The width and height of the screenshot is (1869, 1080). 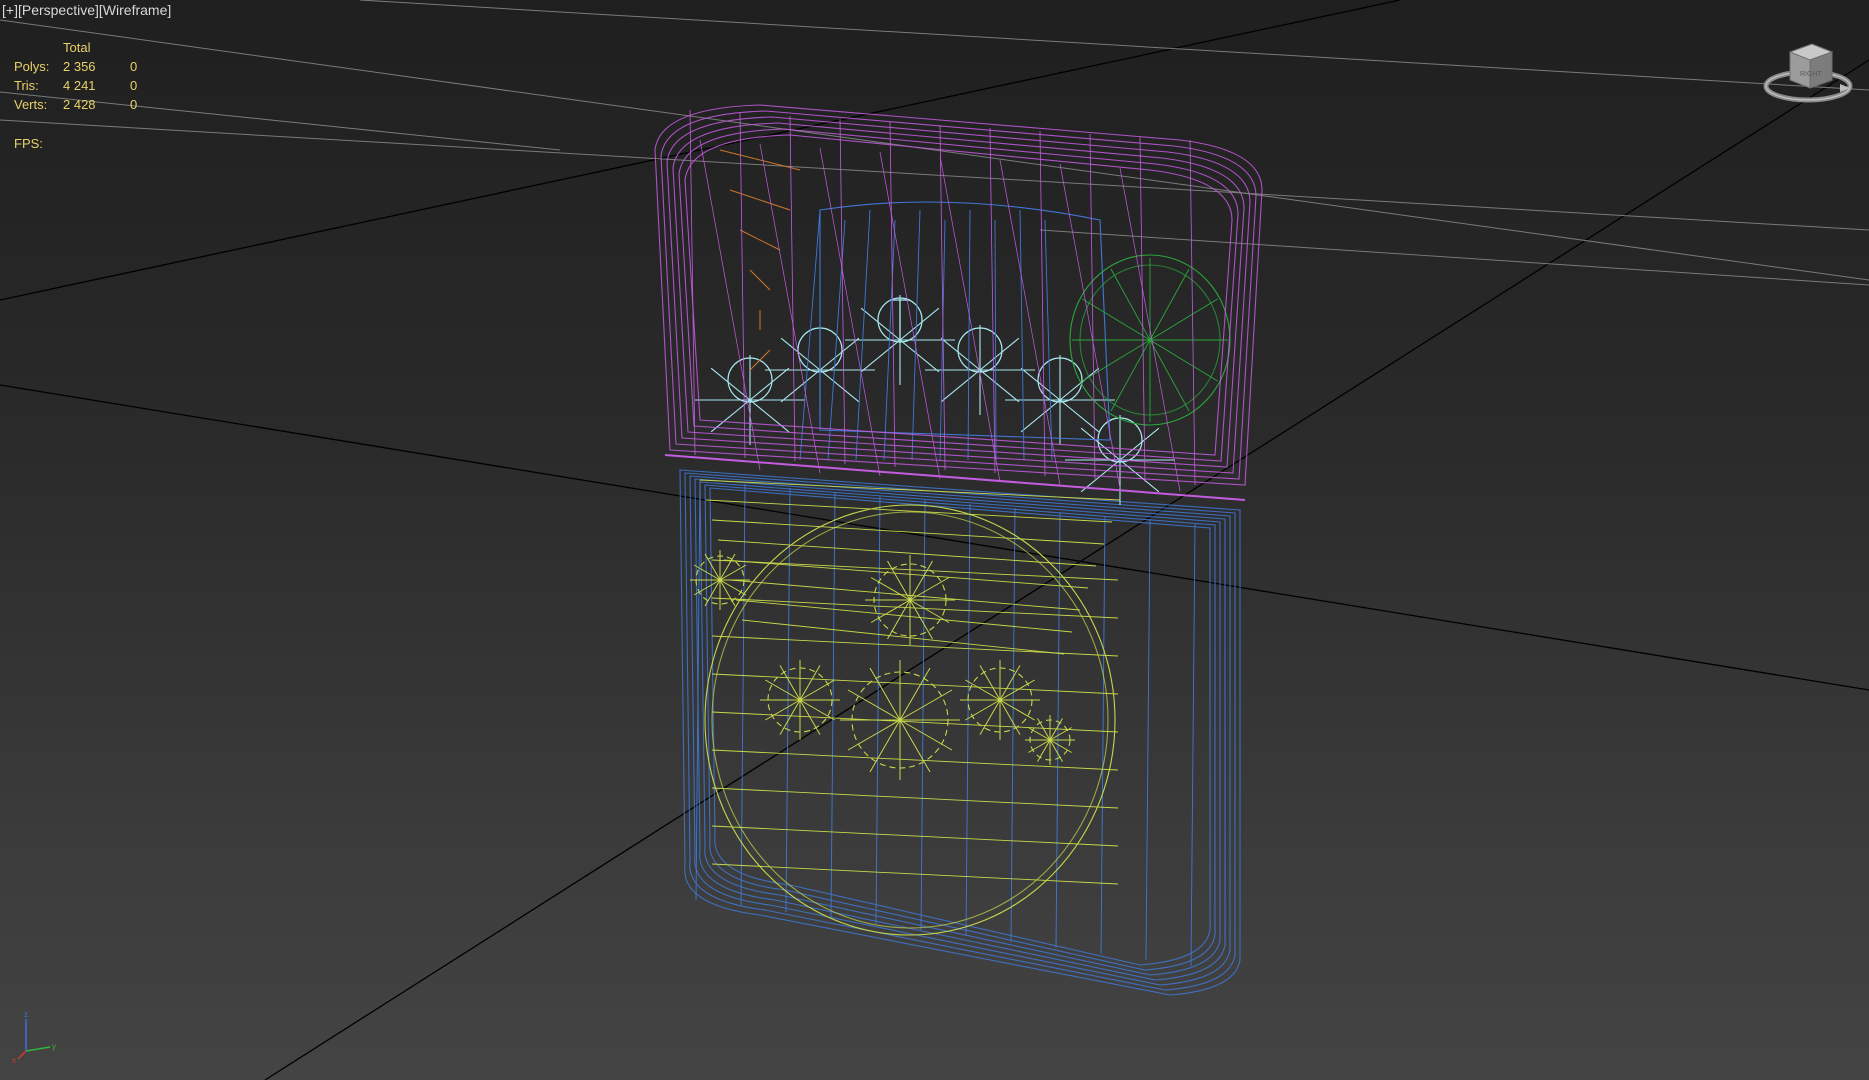 What do you see at coordinates (31, 104) in the screenshot?
I see `stats-label: Verts:` at bounding box center [31, 104].